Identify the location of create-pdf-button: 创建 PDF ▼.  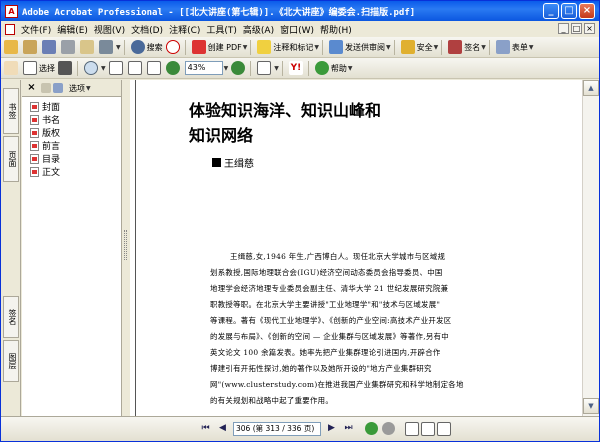
(219, 47).